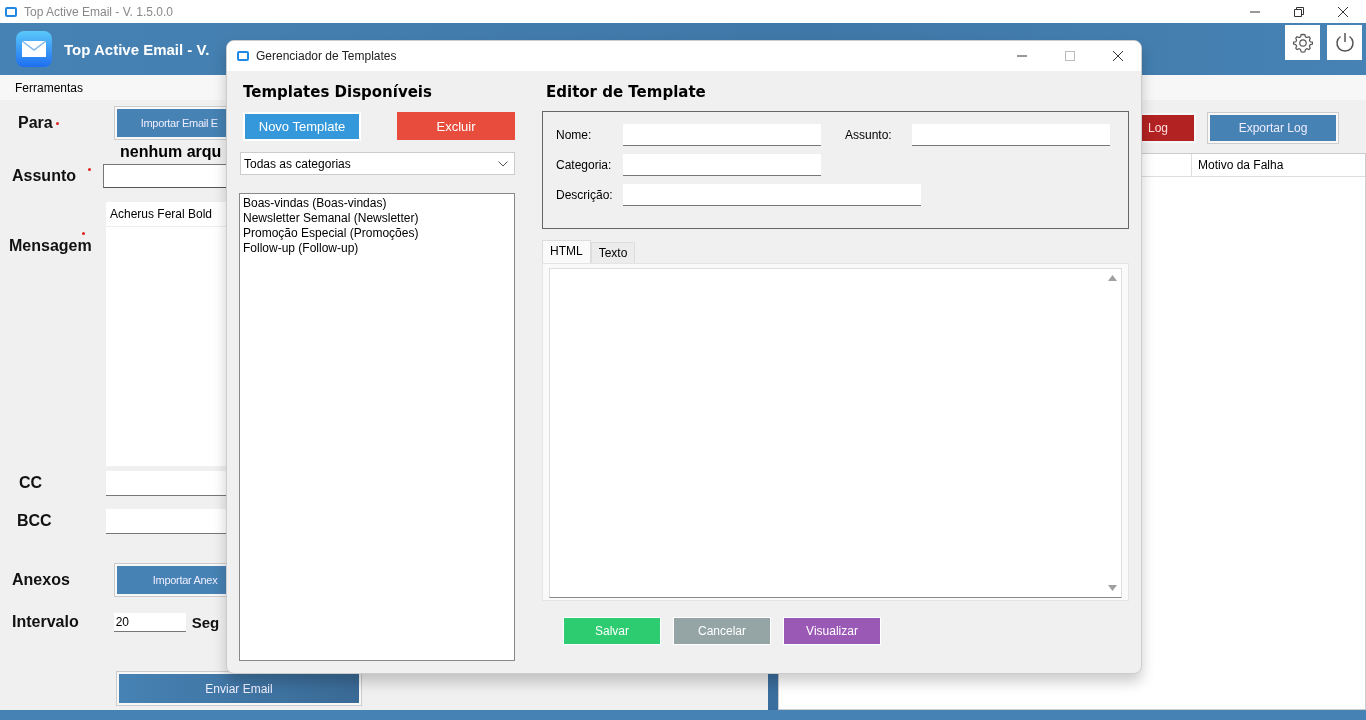  I want to click on section-heading: Editor de Template, so click(626, 93).